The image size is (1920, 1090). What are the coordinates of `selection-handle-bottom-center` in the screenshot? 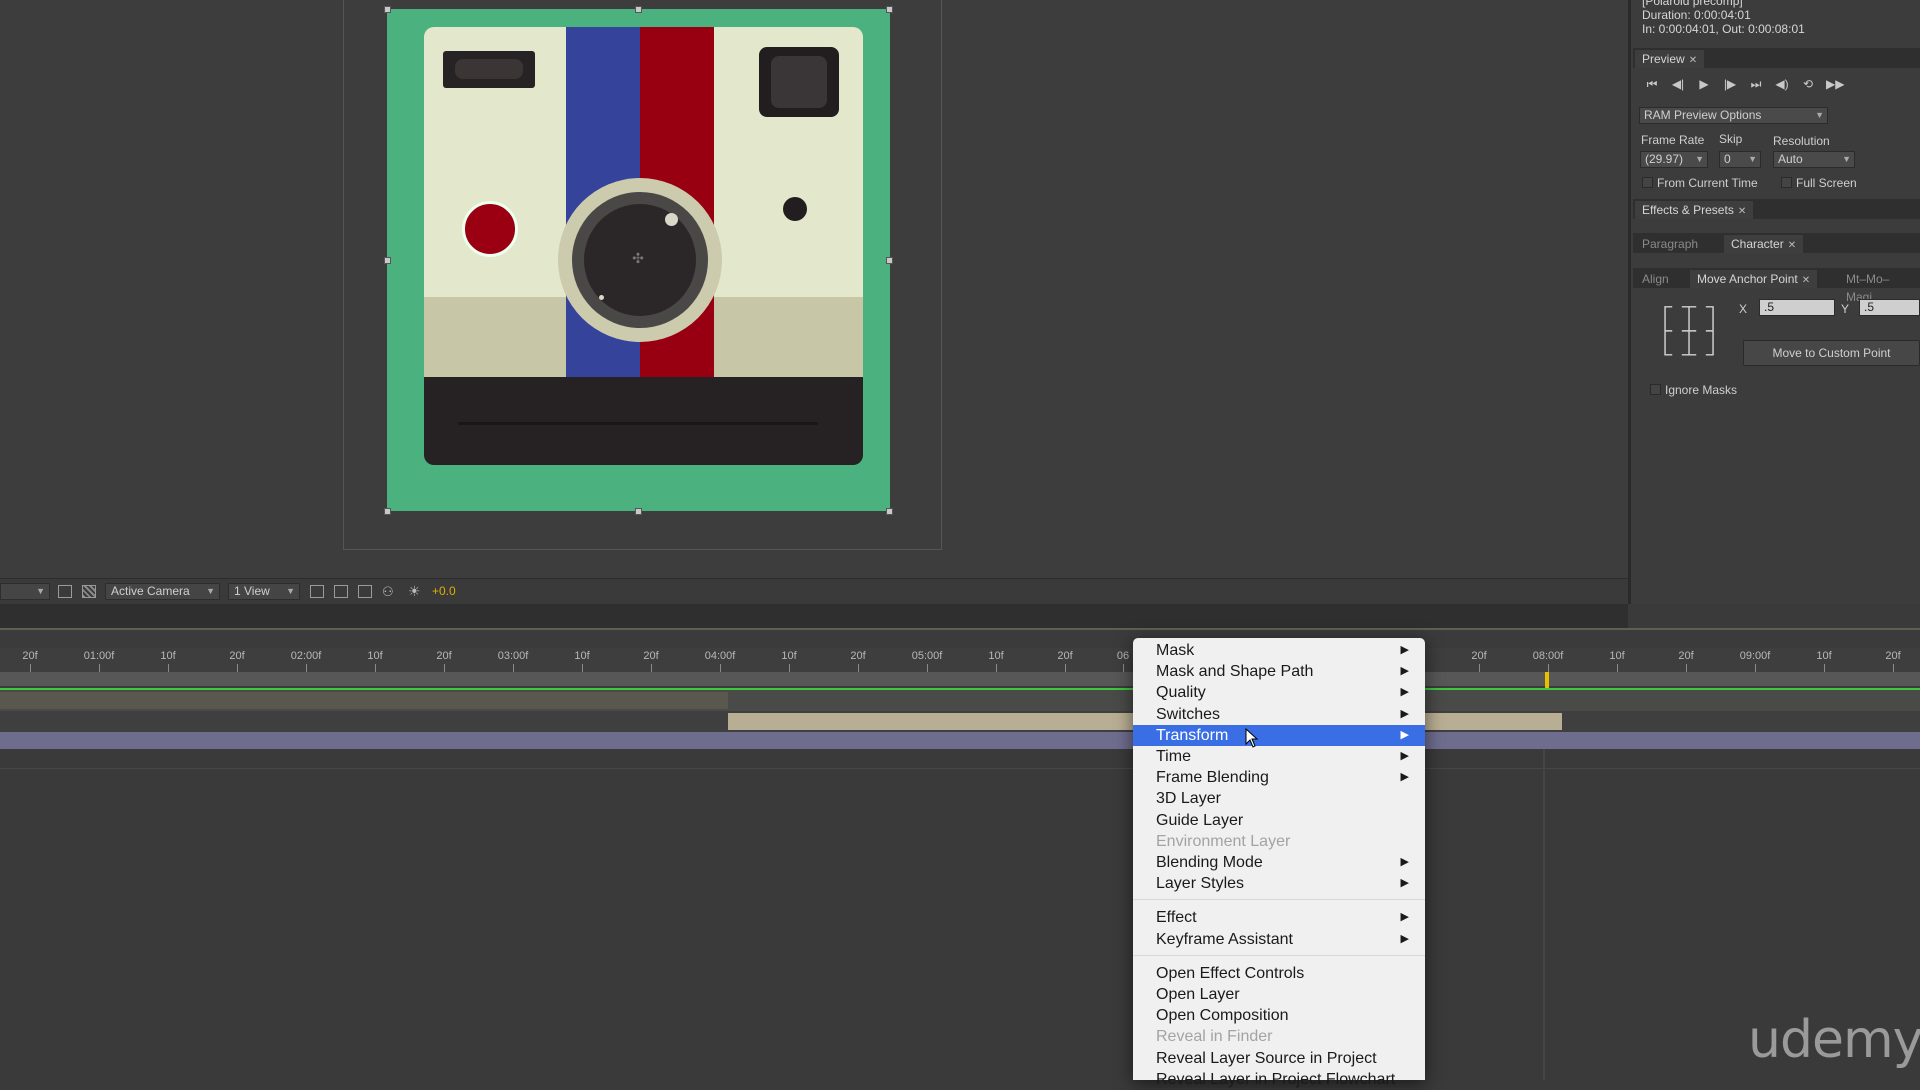 It's located at (638, 511).